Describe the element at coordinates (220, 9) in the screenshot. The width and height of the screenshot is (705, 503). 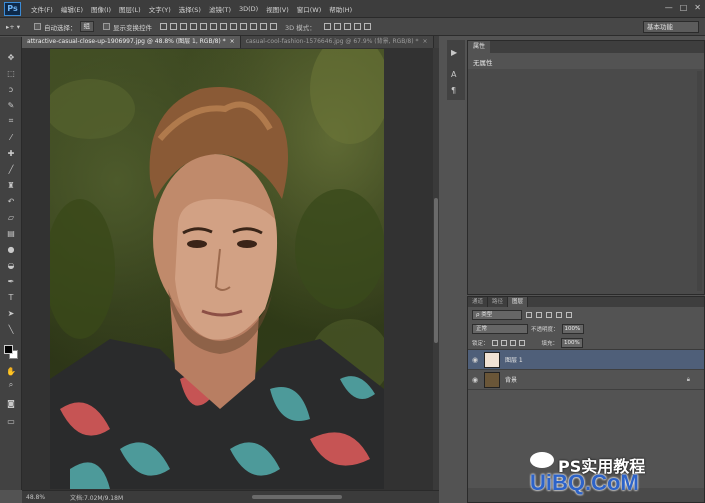
I see `menu-filter: 滤镜(T)` at that location.